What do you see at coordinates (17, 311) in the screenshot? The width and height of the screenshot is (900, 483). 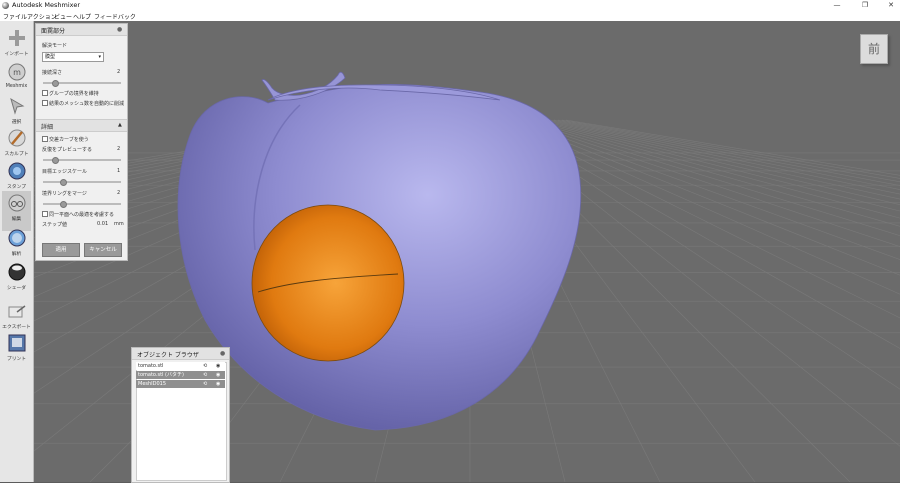 I see `export-icon` at bounding box center [17, 311].